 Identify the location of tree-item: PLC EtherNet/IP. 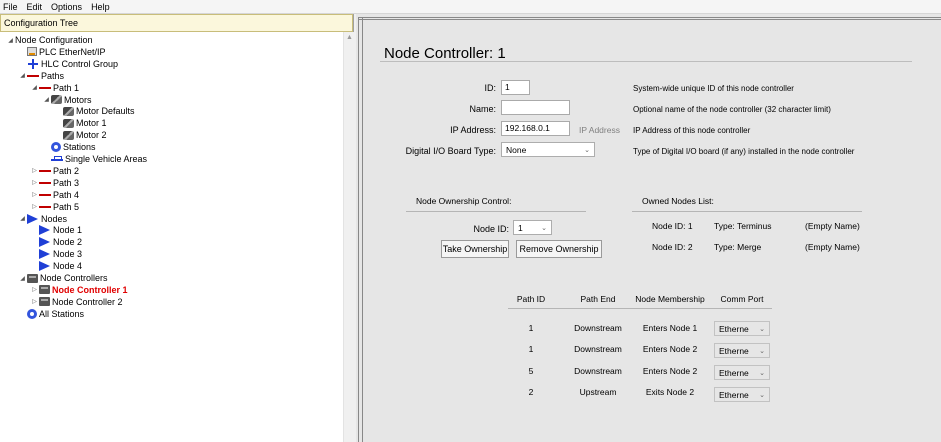
(62, 52).